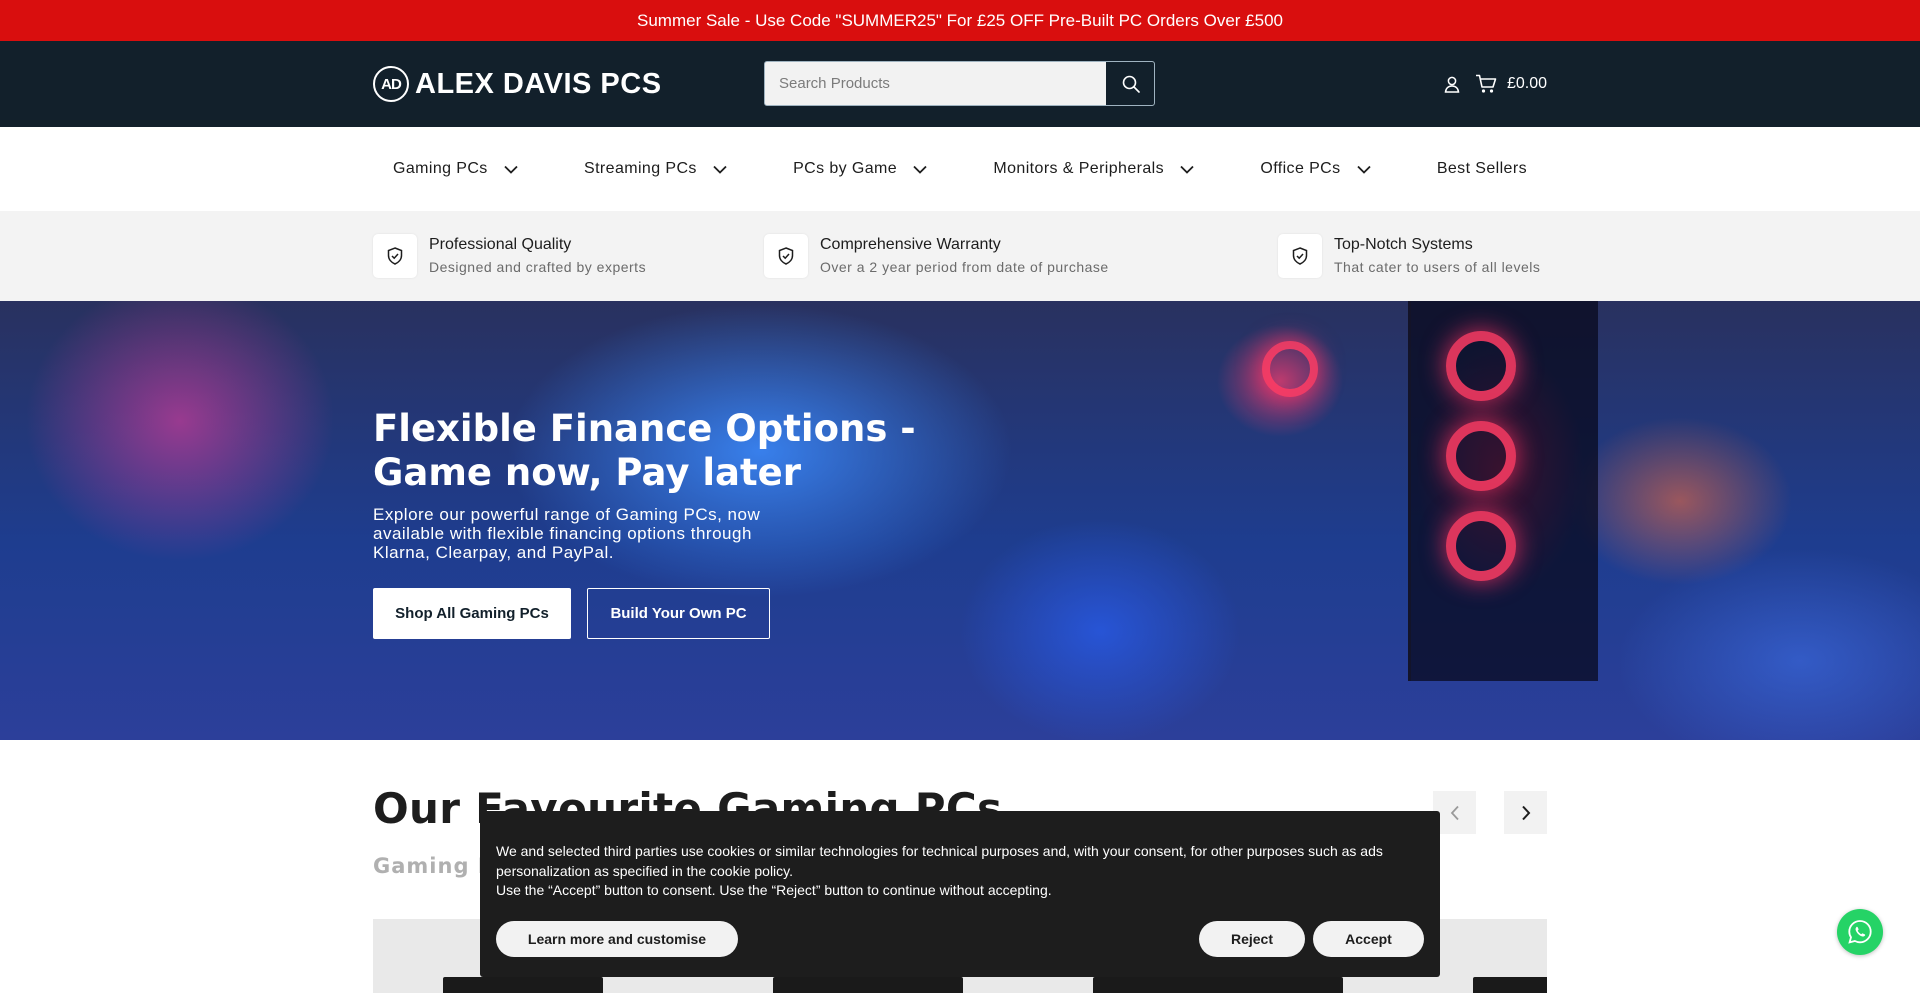 This screenshot has width=1920, height=993. I want to click on nav-item-label: Monitors & Peripherals, so click(1079, 168).